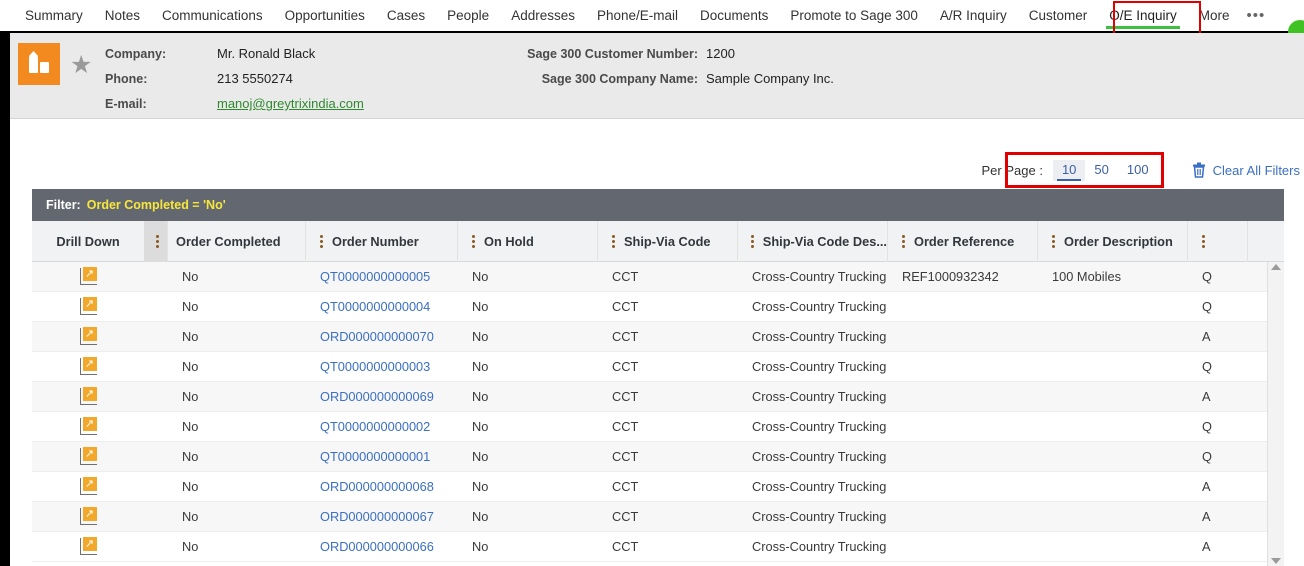 The height and width of the screenshot is (566, 1304). What do you see at coordinates (290, 103) in the screenshot?
I see `field-email-value: manoj@greytrixindia.com` at bounding box center [290, 103].